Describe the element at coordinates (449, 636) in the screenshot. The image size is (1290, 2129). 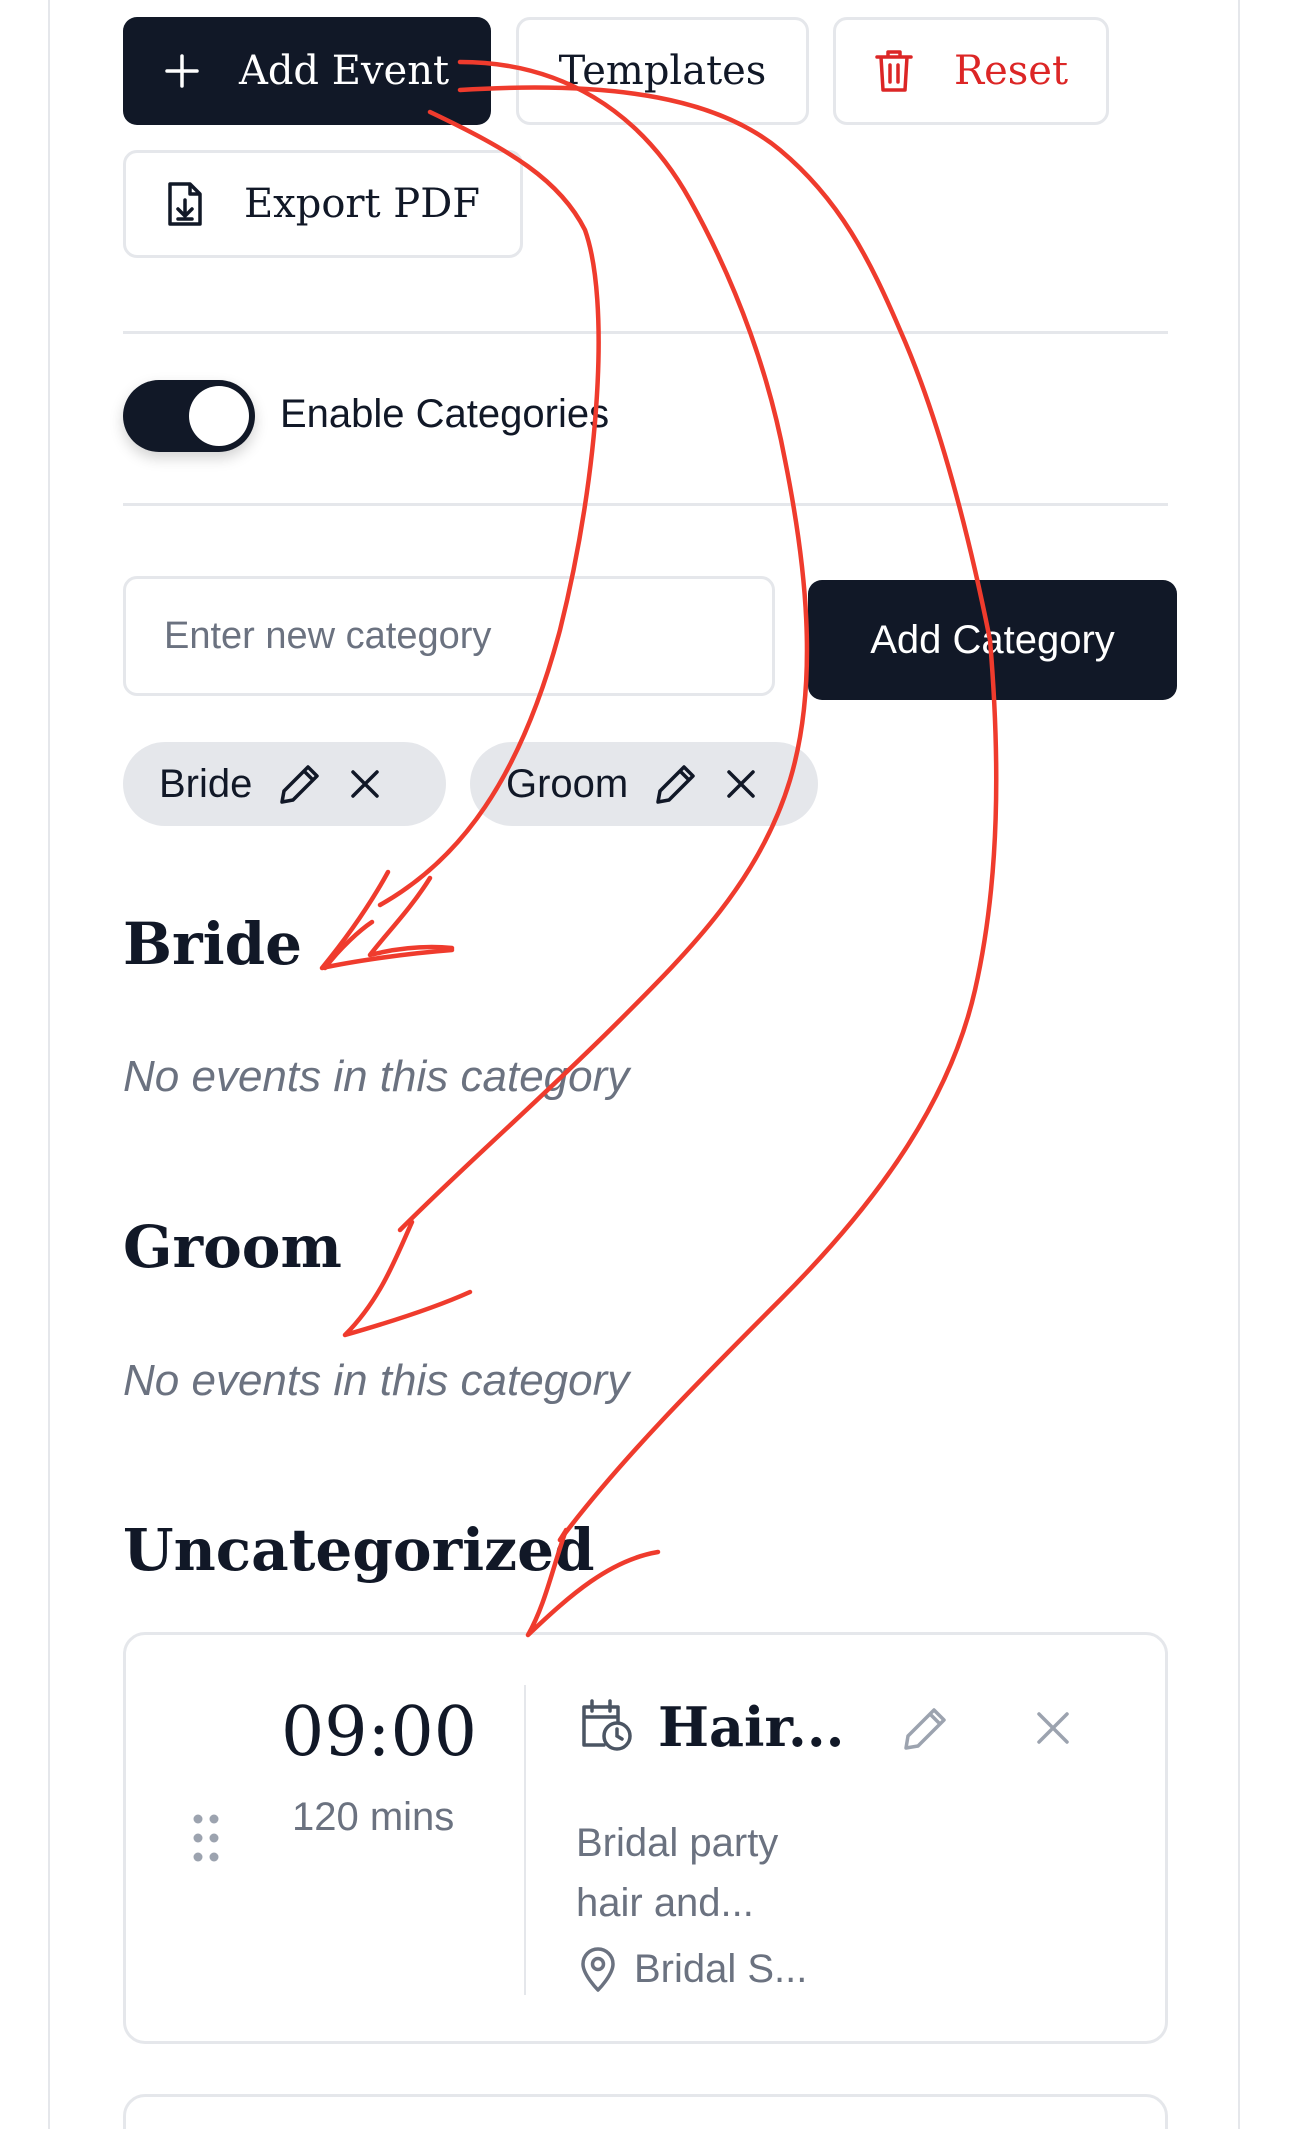
I see `new-category-input` at that location.